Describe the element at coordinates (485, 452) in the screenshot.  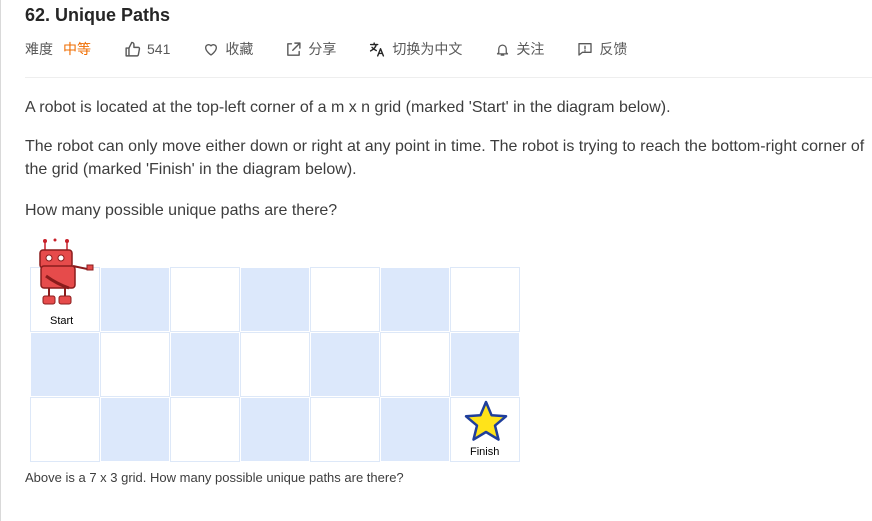
I see `finish-label: Finish` at that location.